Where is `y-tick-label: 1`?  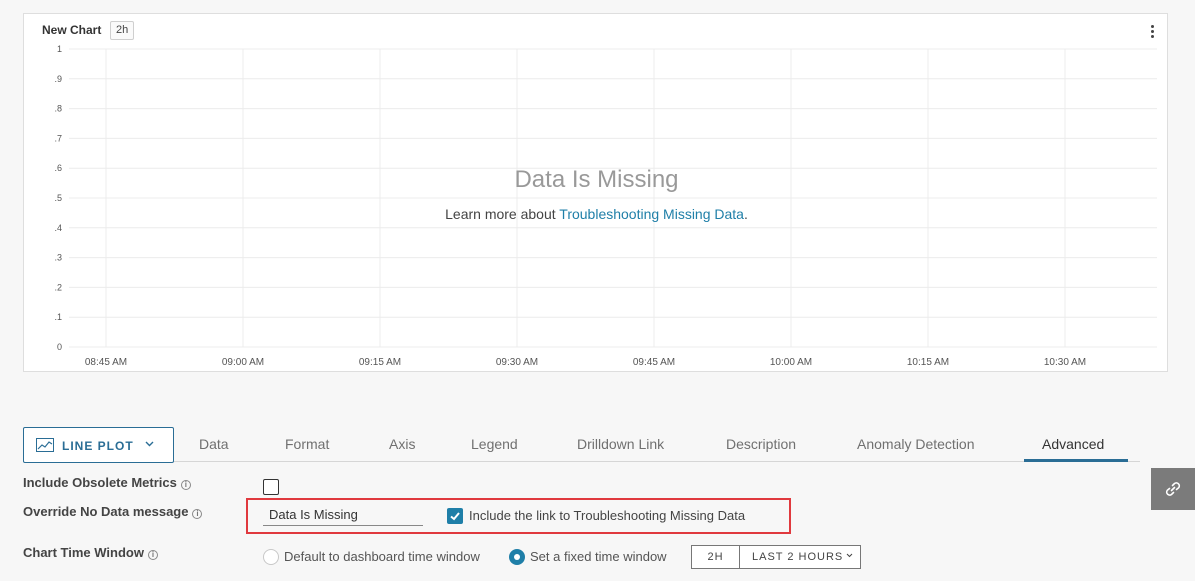 y-tick-label: 1 is located at coordinates (59, 49).